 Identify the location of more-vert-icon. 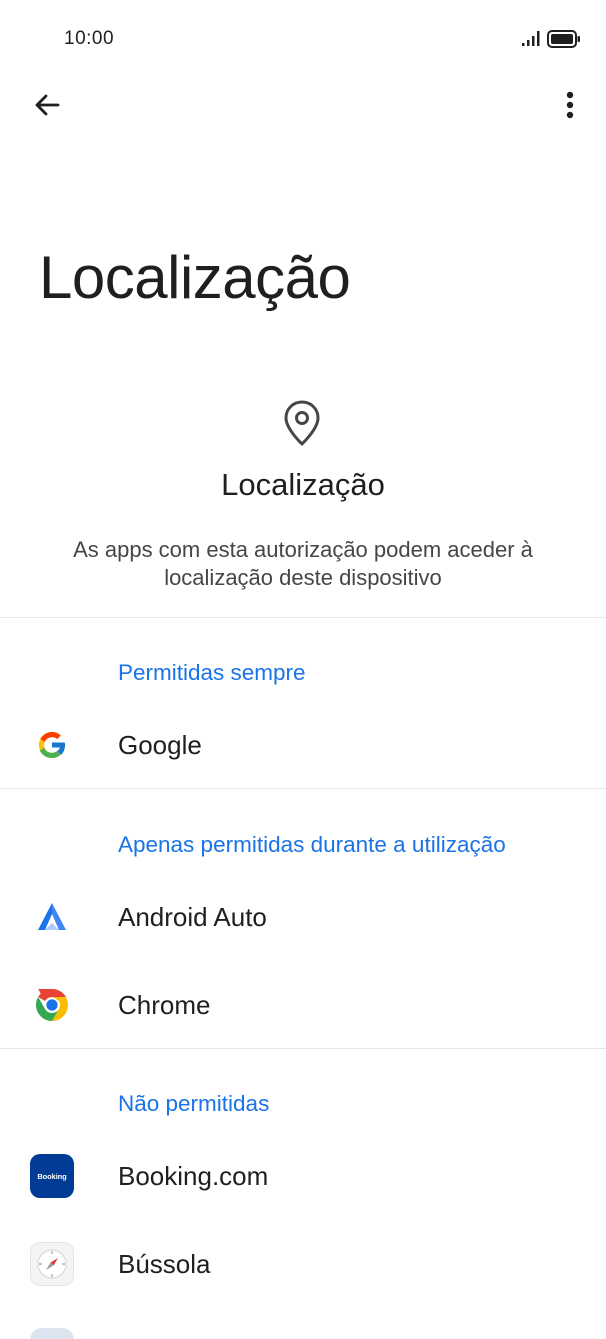
(570, 105).